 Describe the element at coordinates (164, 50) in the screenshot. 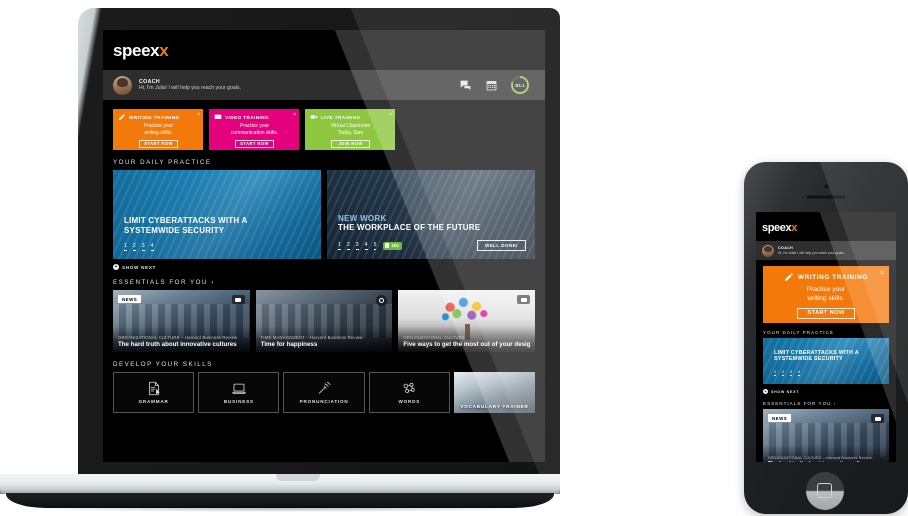

I see `logo-accent: x` at that location.